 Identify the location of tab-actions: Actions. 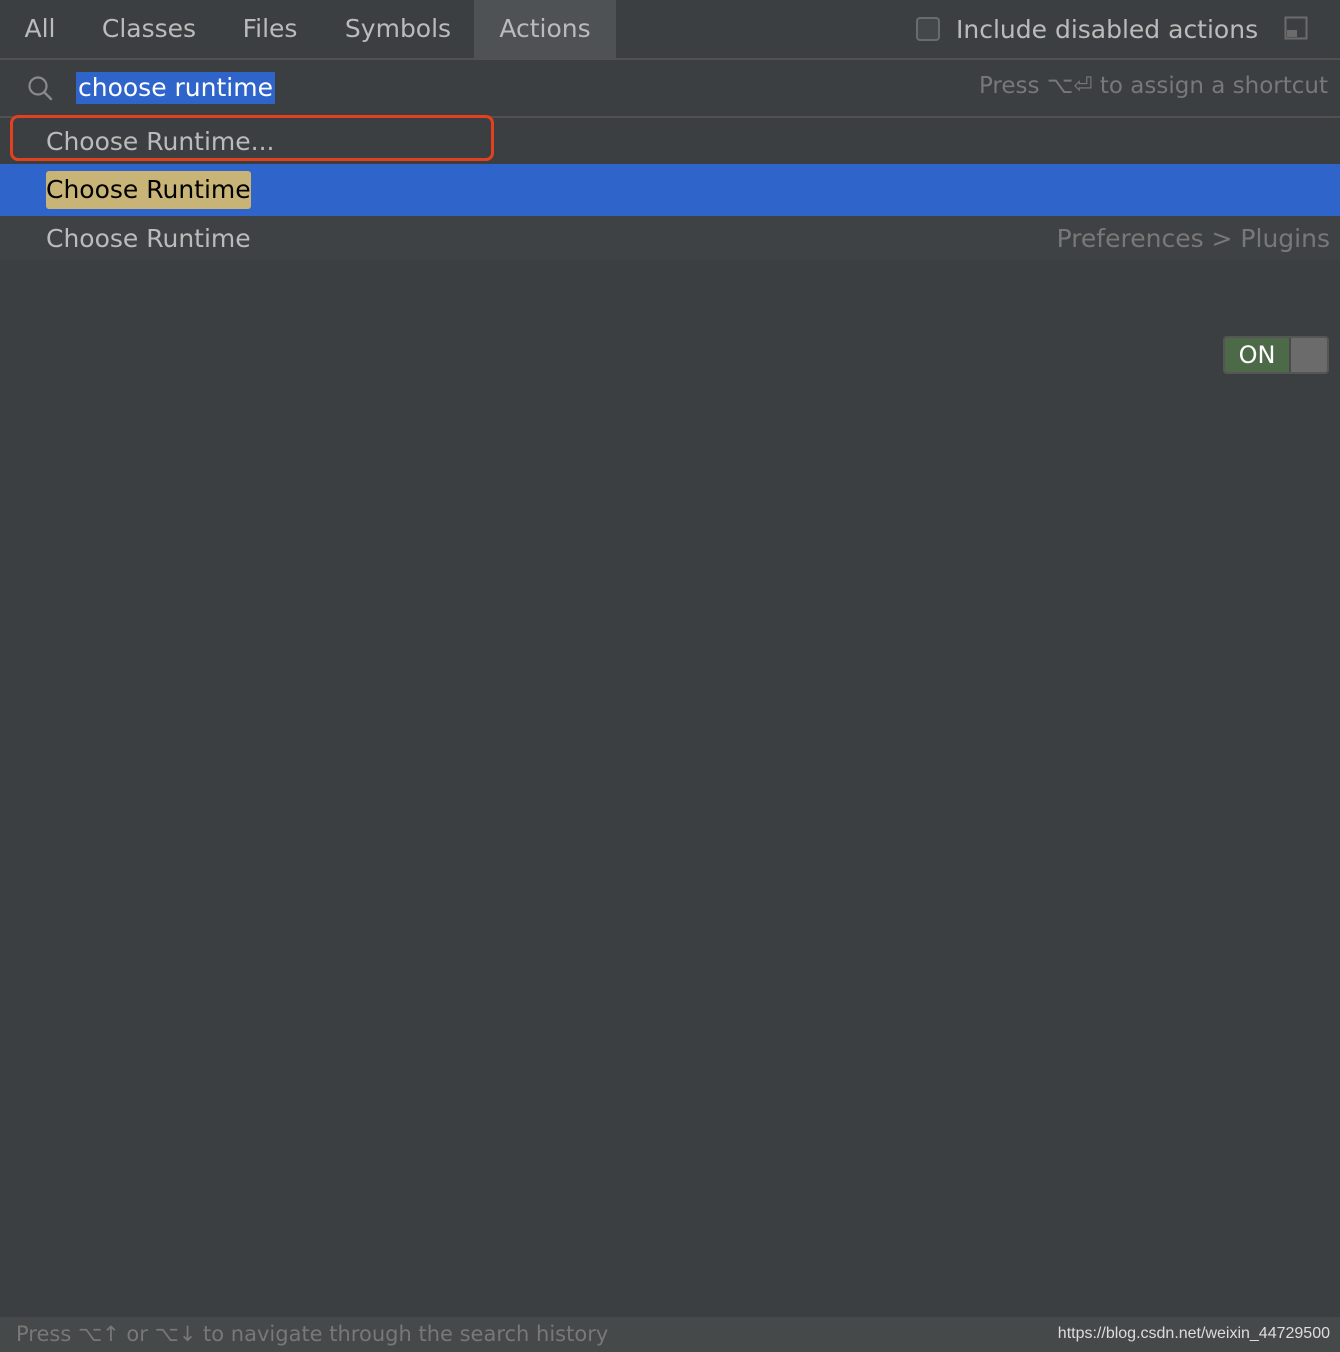
(545, 29).